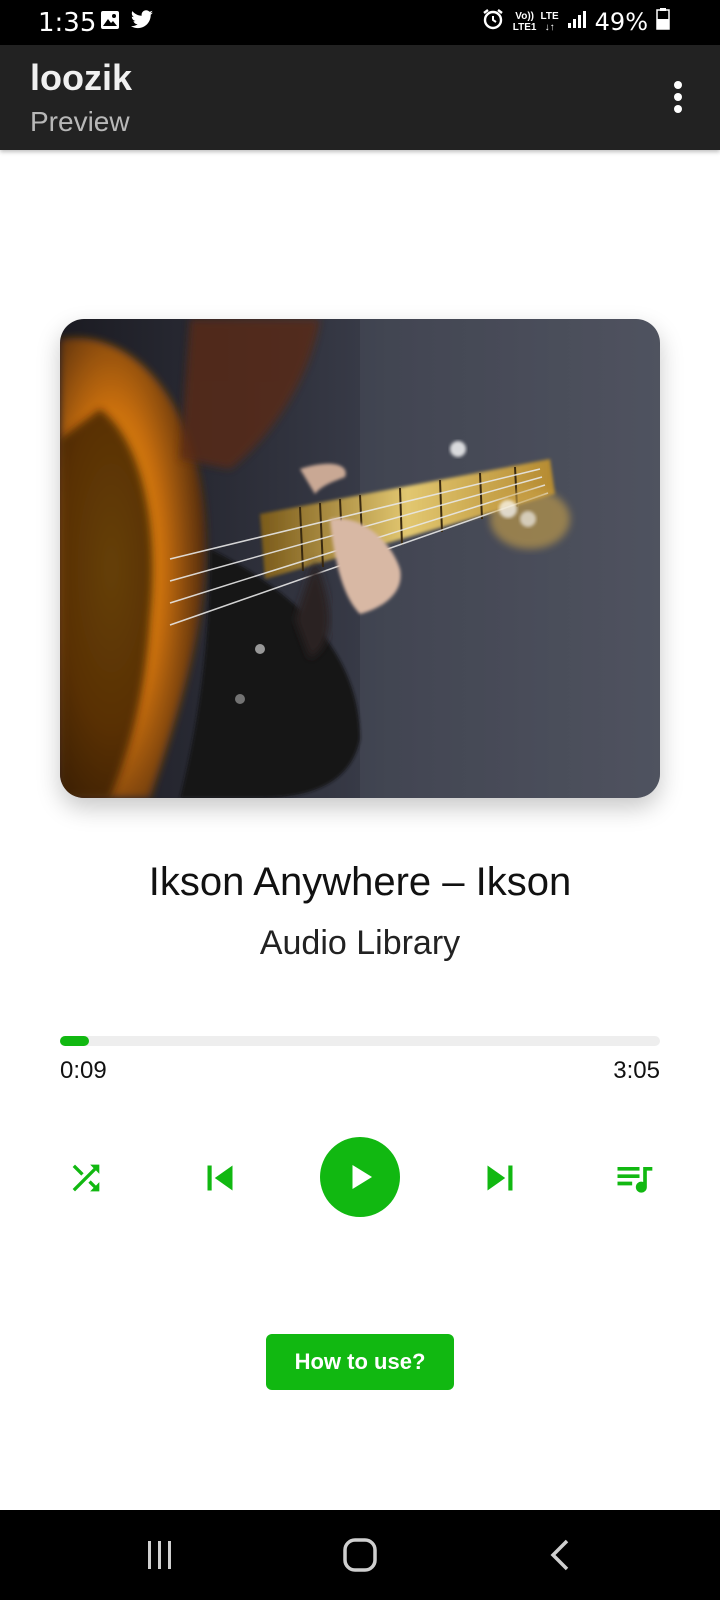 The image size is (720, 1600). What do you see at coordinates (75, 1041) in the screenshot?
I see `progress-fill` at bounding box center [75, 1041].